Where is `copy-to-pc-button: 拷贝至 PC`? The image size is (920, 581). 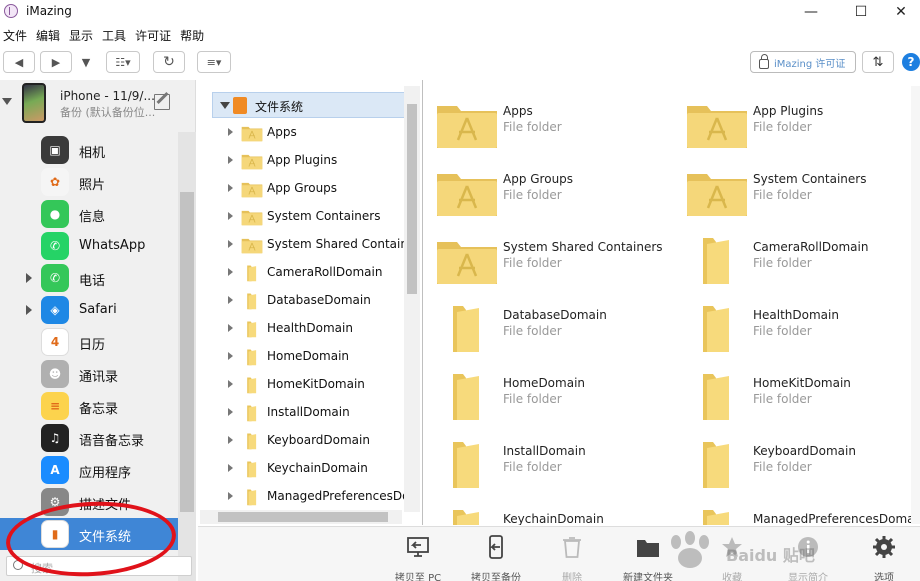
copy-to-pc-button: 拷贝至 PC is located at coordinates (418, 557).